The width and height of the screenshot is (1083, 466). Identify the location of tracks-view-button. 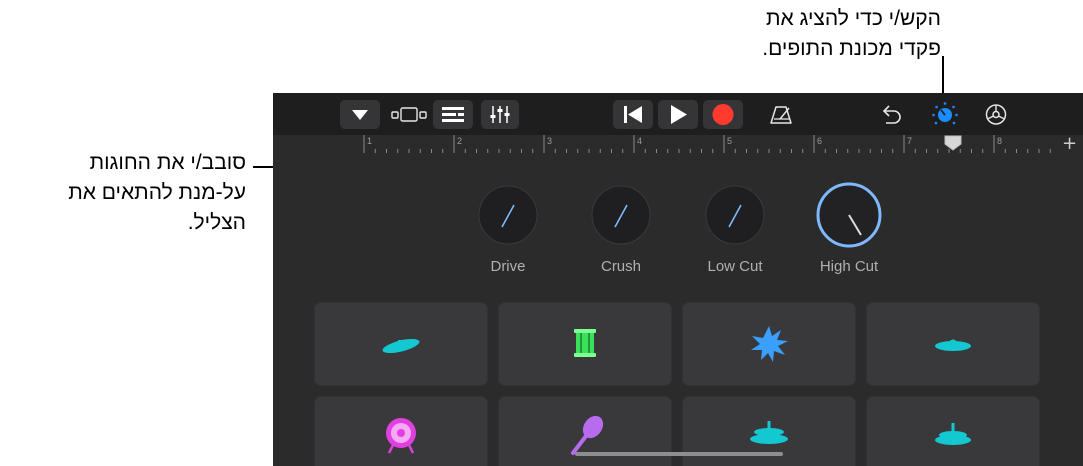
(409, 114).